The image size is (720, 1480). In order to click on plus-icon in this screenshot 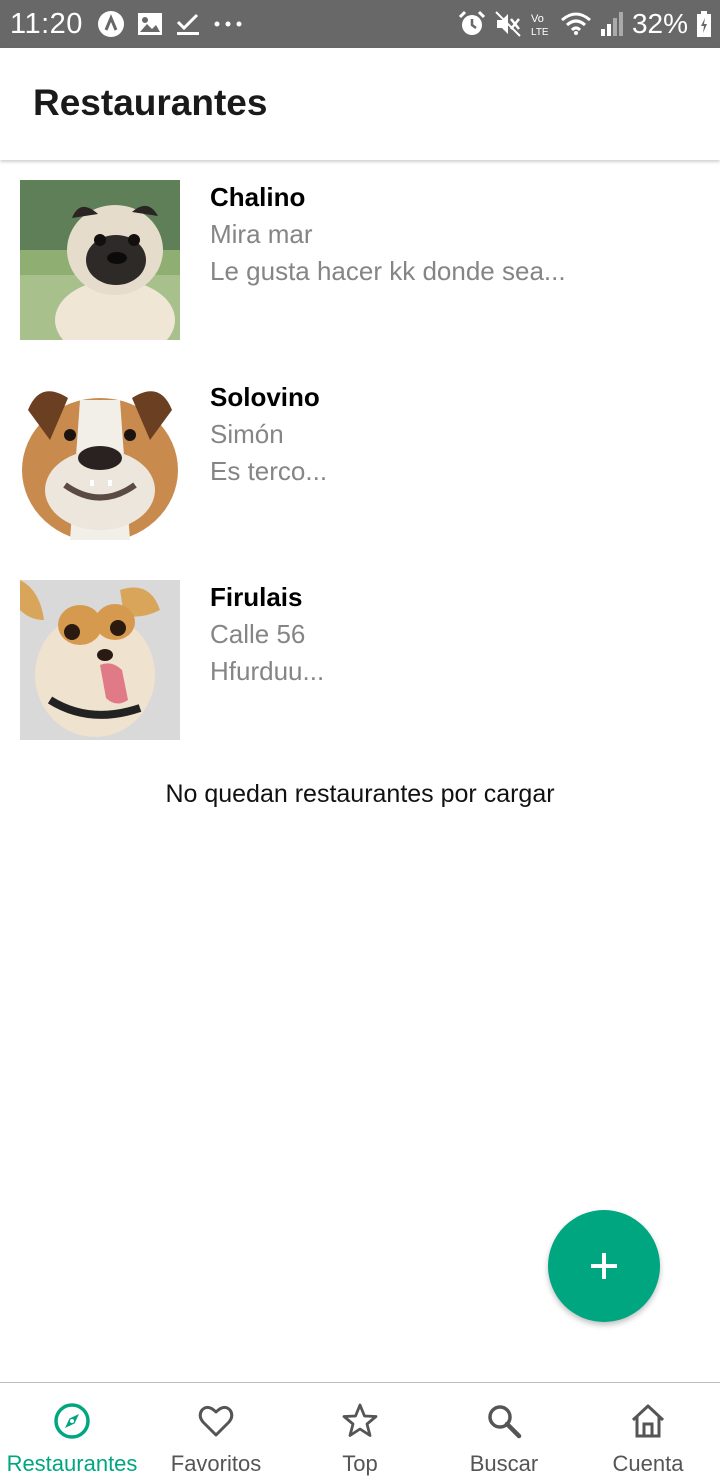, I will do `click(604, 1266)`.